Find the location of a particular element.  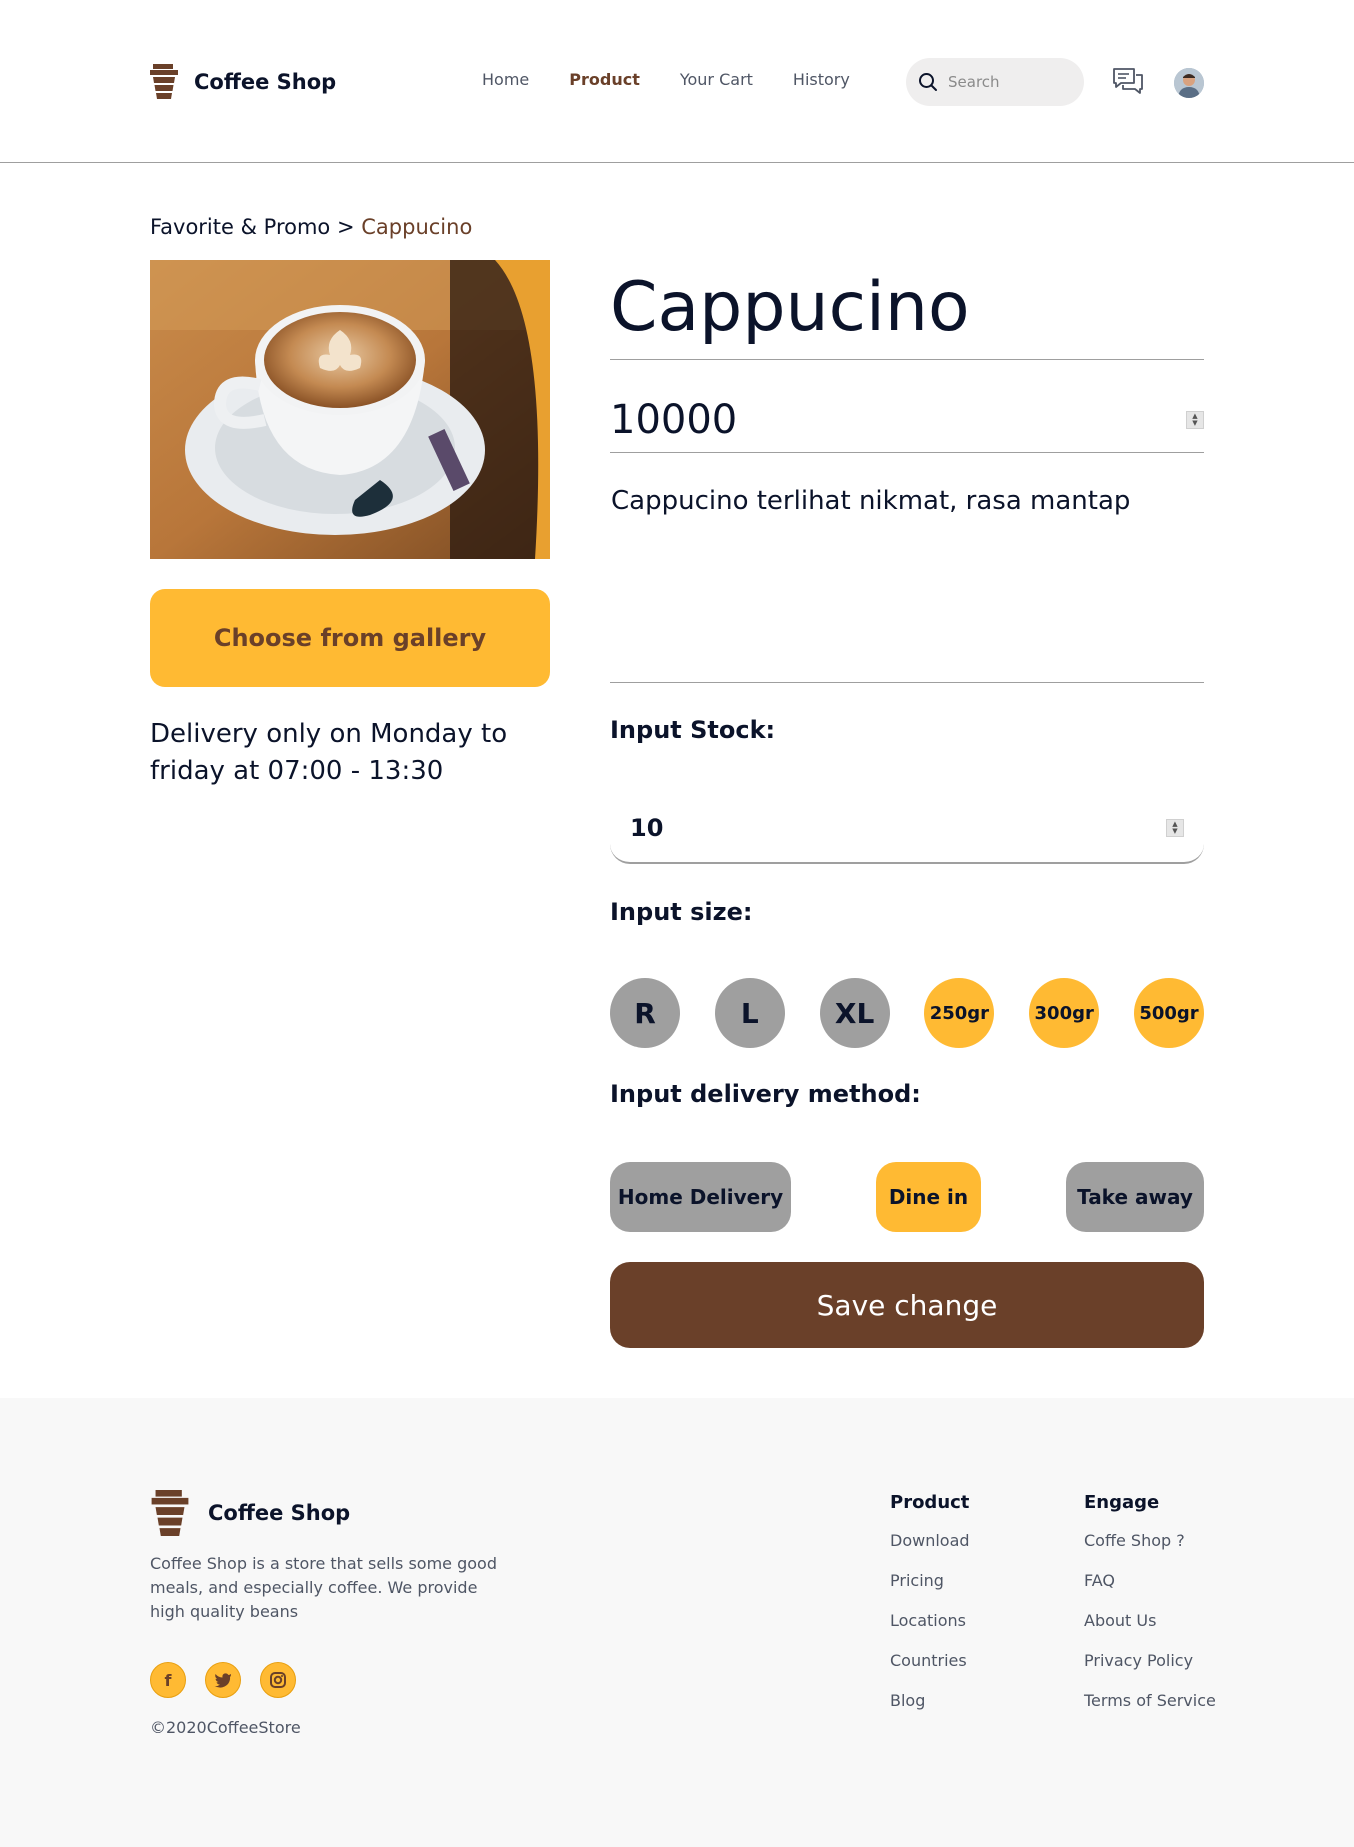

size-250gr-button: 250gr is located at coordinates (959, 1013).